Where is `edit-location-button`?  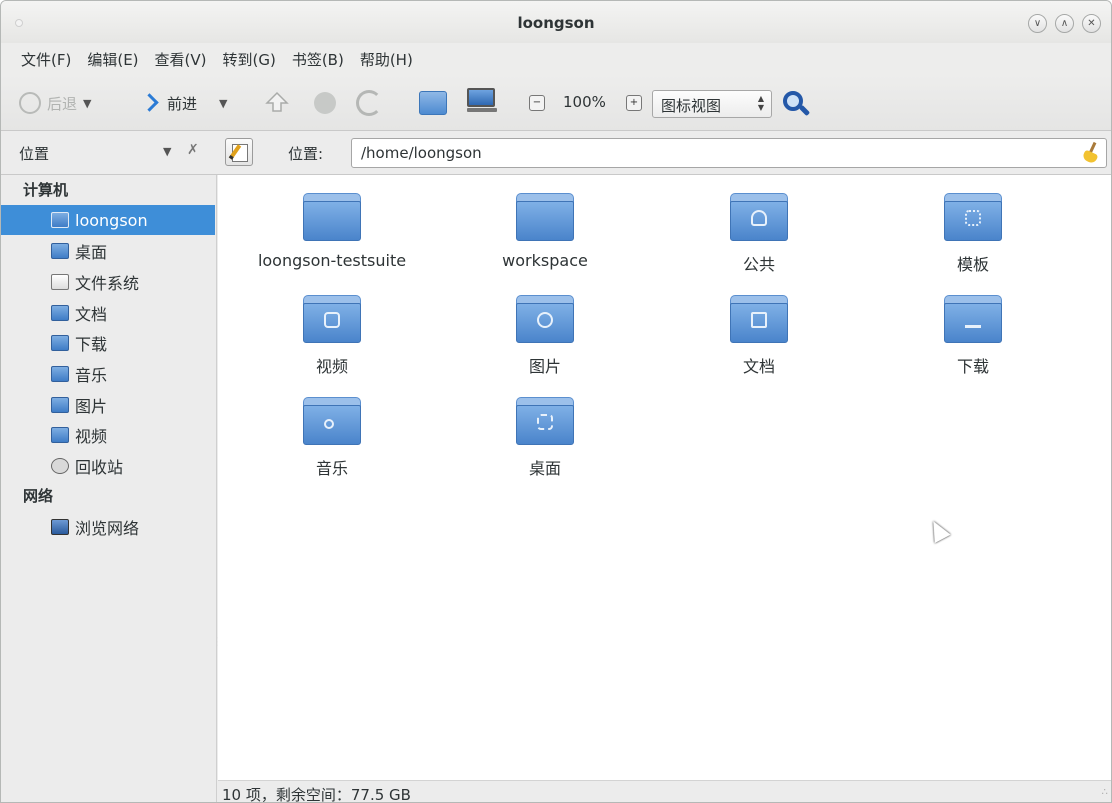
edit-location-button is located at coordinates (239, 152).